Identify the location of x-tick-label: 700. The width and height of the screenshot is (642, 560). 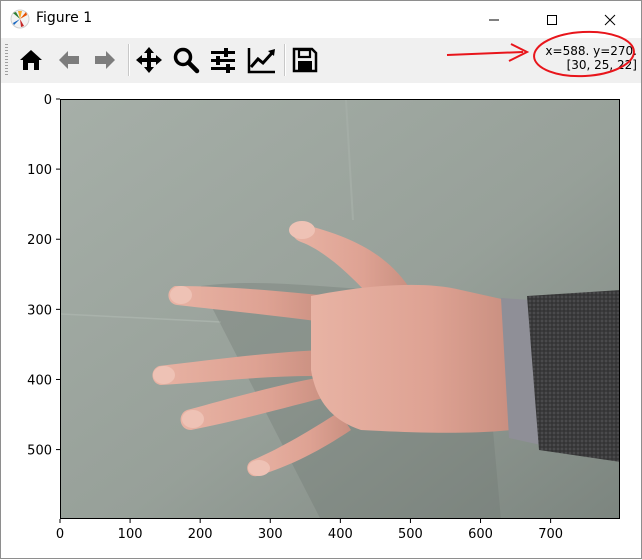
(550, 534).